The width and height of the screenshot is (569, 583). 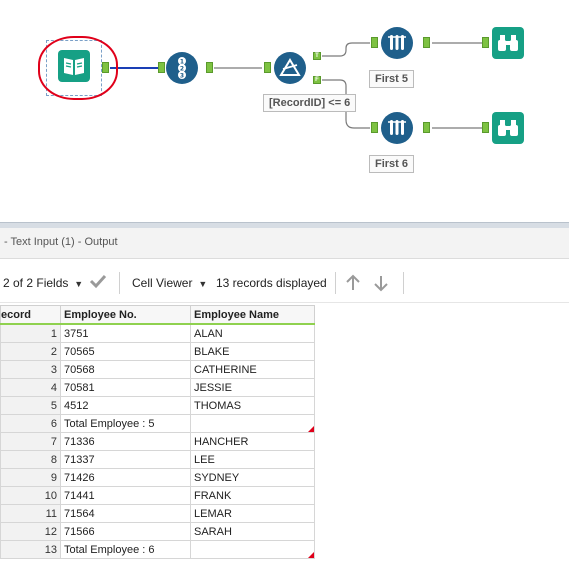 I want to click on employee-name-cell: LEMAR, so click(x=252, y=513).